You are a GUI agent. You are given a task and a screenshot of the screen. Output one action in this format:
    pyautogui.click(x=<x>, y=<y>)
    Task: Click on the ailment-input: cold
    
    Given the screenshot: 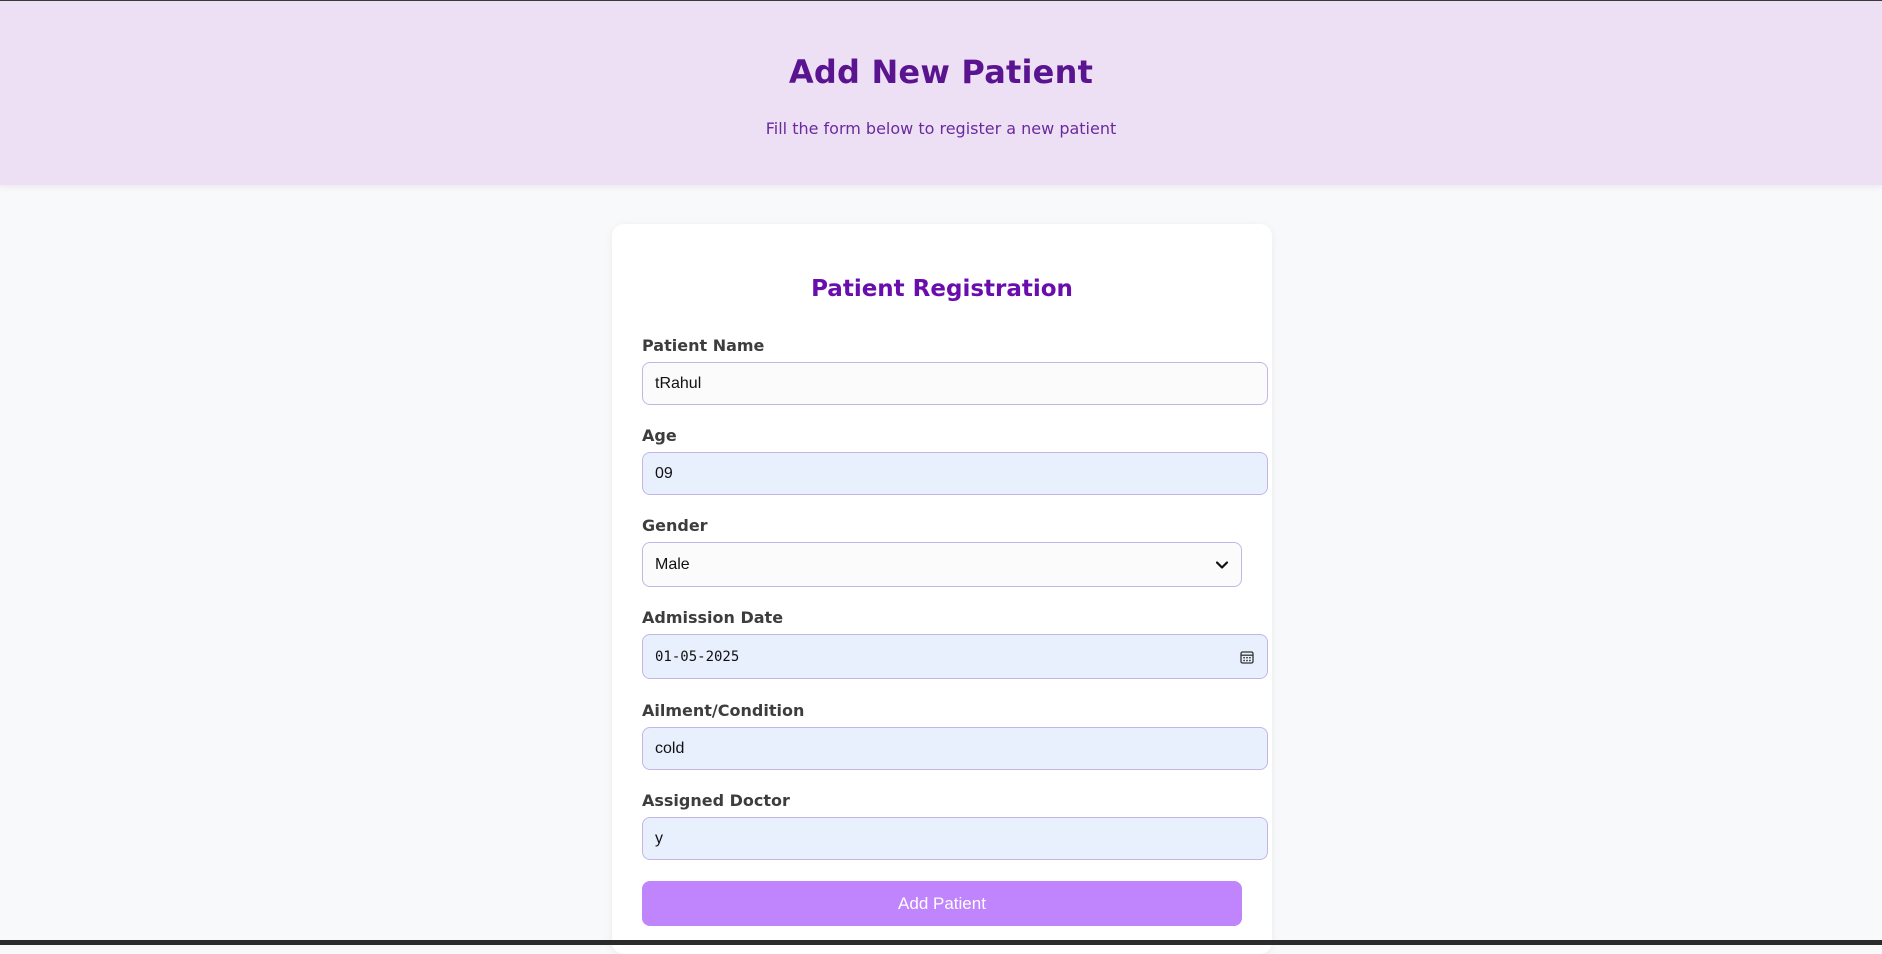 What is the action you would take?
    pyautogui.click(x=955, y=748)
    